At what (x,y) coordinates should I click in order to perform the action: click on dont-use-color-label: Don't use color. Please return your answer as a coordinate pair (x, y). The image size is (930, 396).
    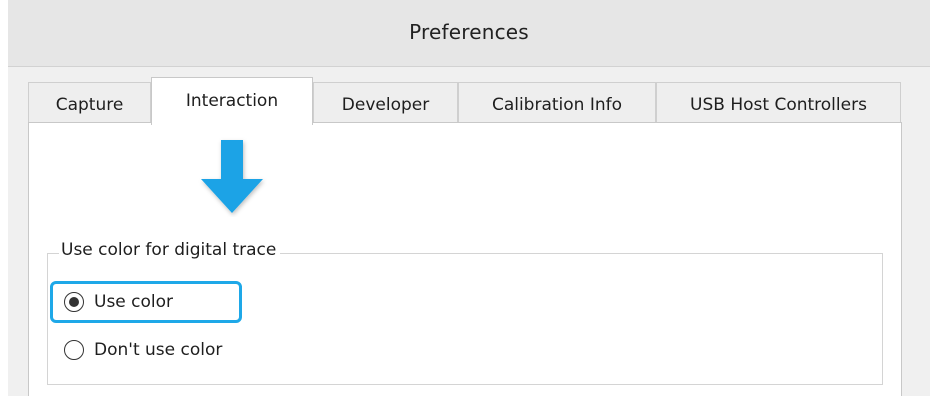
    Looking at the image, I should click on (158, 350).